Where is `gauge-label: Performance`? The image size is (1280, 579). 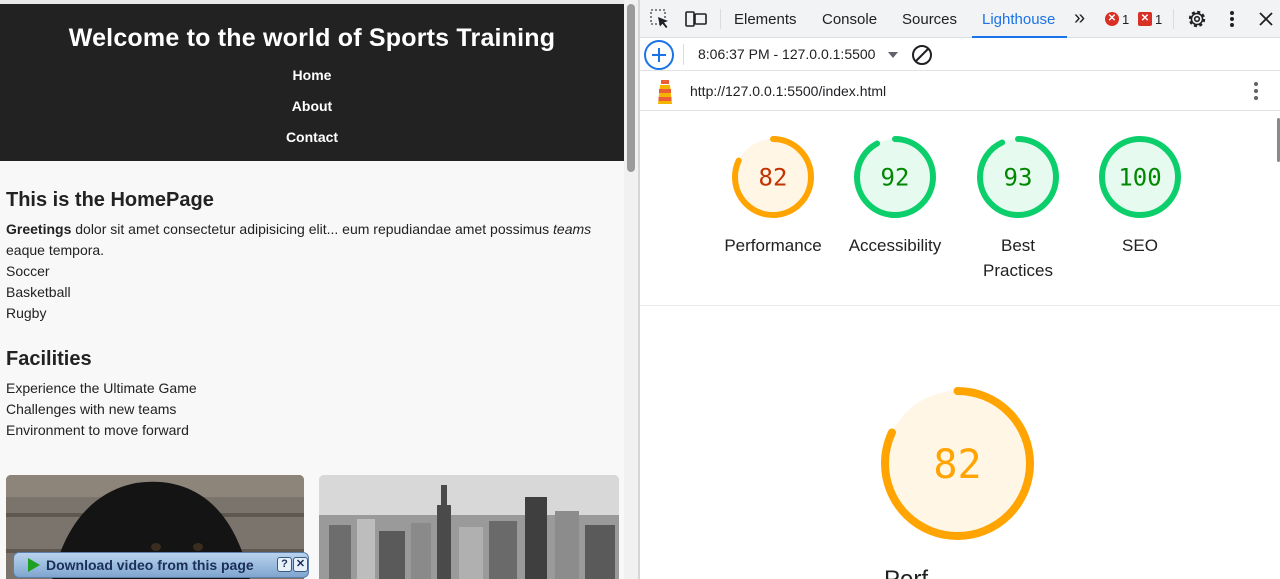 gauge-label: Performance is located at coordinates (773, 245).